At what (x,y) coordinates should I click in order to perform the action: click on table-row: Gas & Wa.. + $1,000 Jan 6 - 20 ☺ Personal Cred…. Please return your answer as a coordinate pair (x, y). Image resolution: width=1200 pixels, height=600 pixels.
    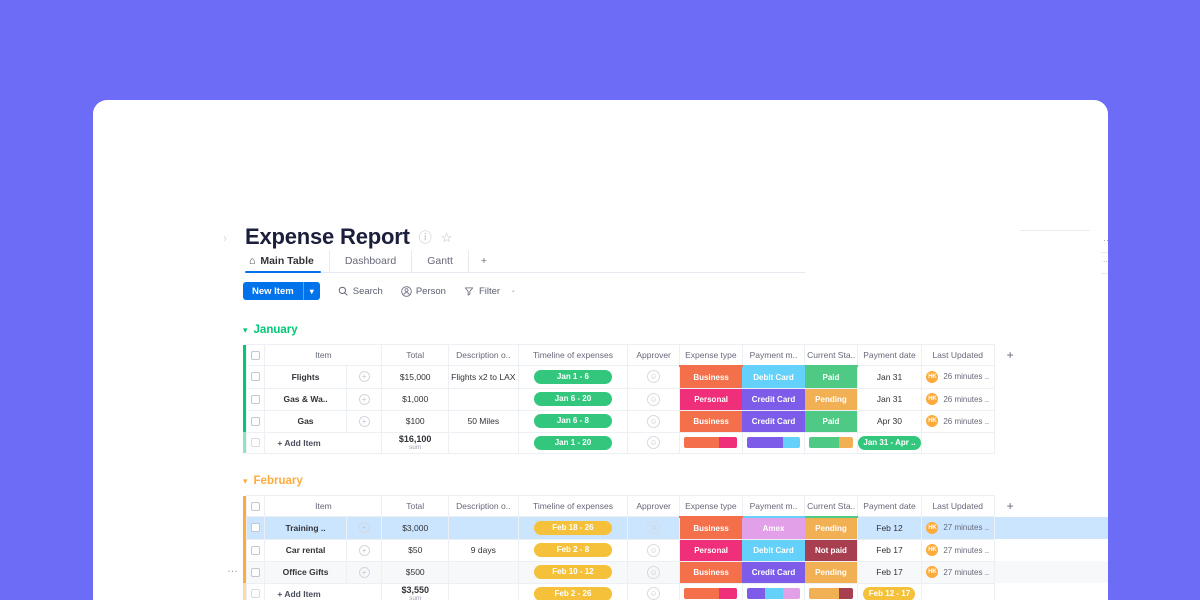
    Looking at the image, I should click on (675, 399).